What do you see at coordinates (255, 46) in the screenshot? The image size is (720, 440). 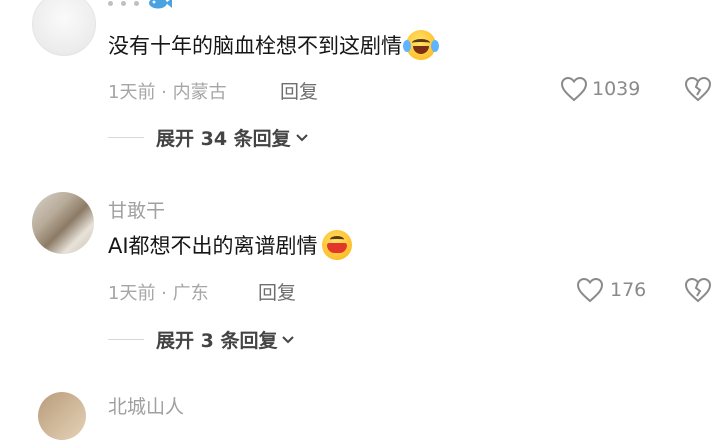 I see `comment-body: 没有十年的脑血栓想不到这剧情` at bounding box center [255, 46].